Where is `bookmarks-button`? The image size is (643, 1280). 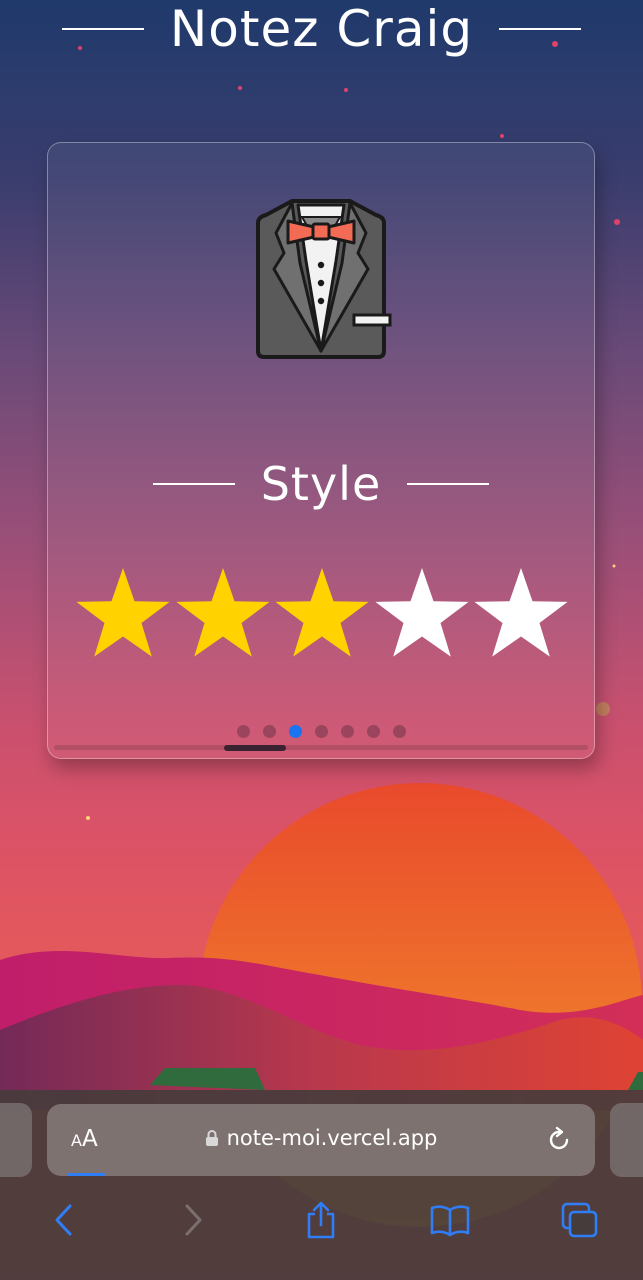 bookmarks-button is located at coordinates (450, 1220).